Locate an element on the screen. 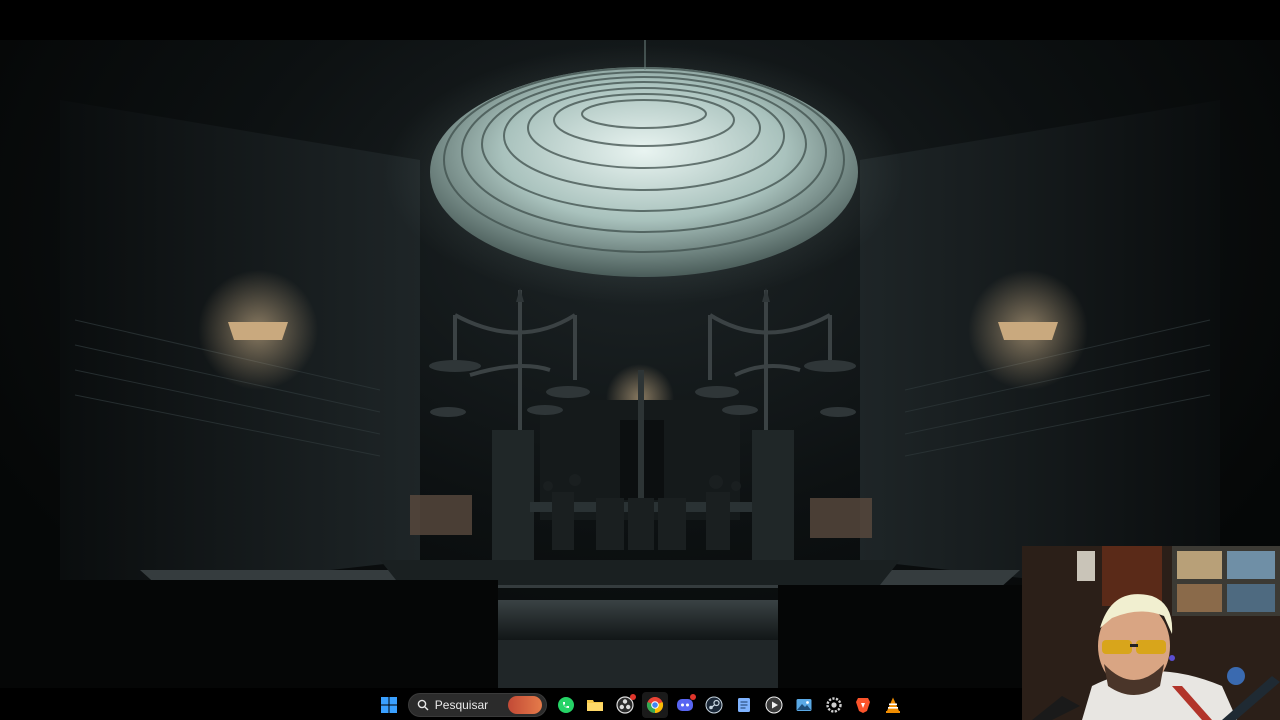  taskbar-app-chrome is located at coordinates (655, 705).